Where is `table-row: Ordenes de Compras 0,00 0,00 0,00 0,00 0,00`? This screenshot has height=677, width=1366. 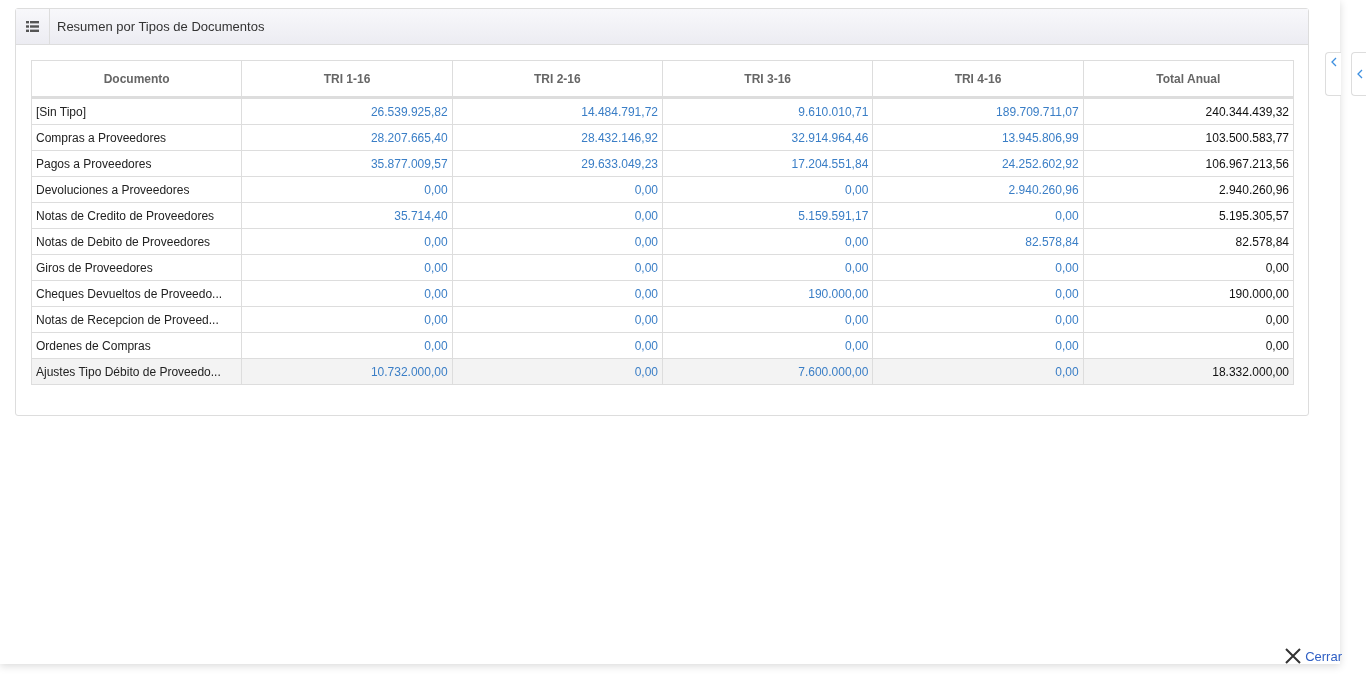
table-row: Ordenes de Compras 0,00 0,00 0,00 0,00 0,00 is located at coordinates (662, 345).